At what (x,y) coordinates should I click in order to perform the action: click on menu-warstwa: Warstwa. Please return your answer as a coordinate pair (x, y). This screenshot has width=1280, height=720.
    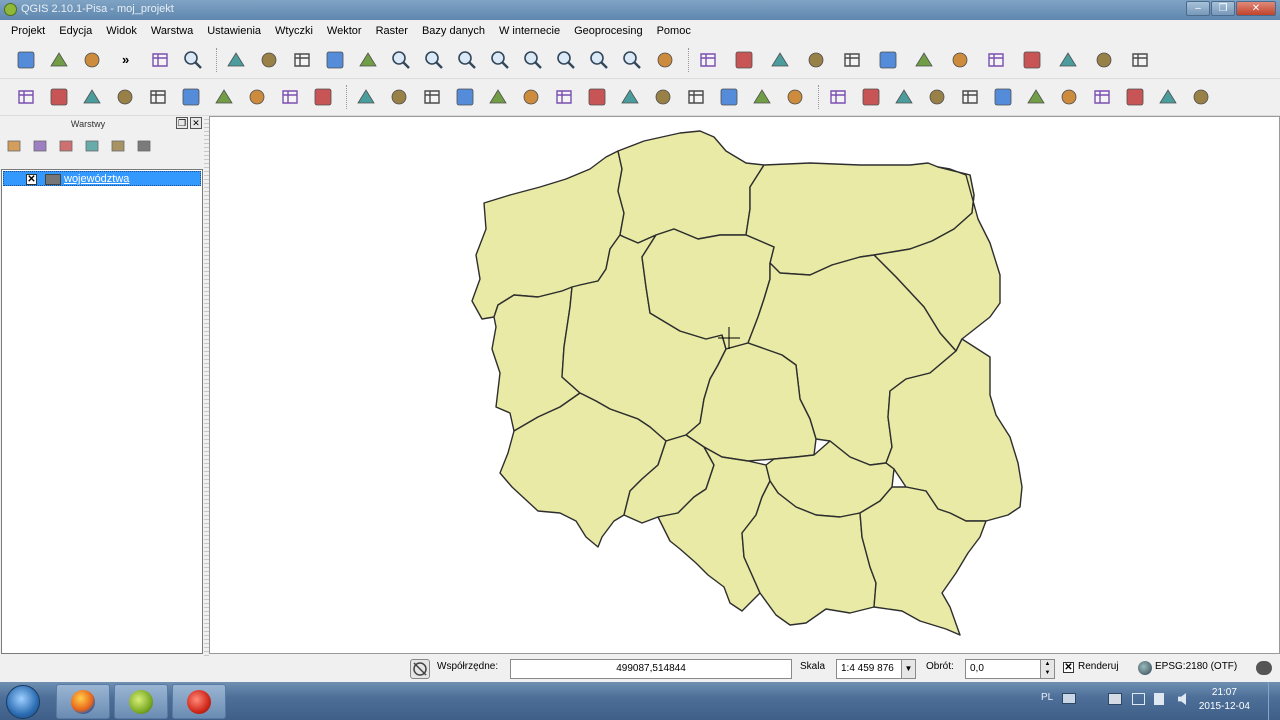
    Looking at the image, I should click on (172, 31).